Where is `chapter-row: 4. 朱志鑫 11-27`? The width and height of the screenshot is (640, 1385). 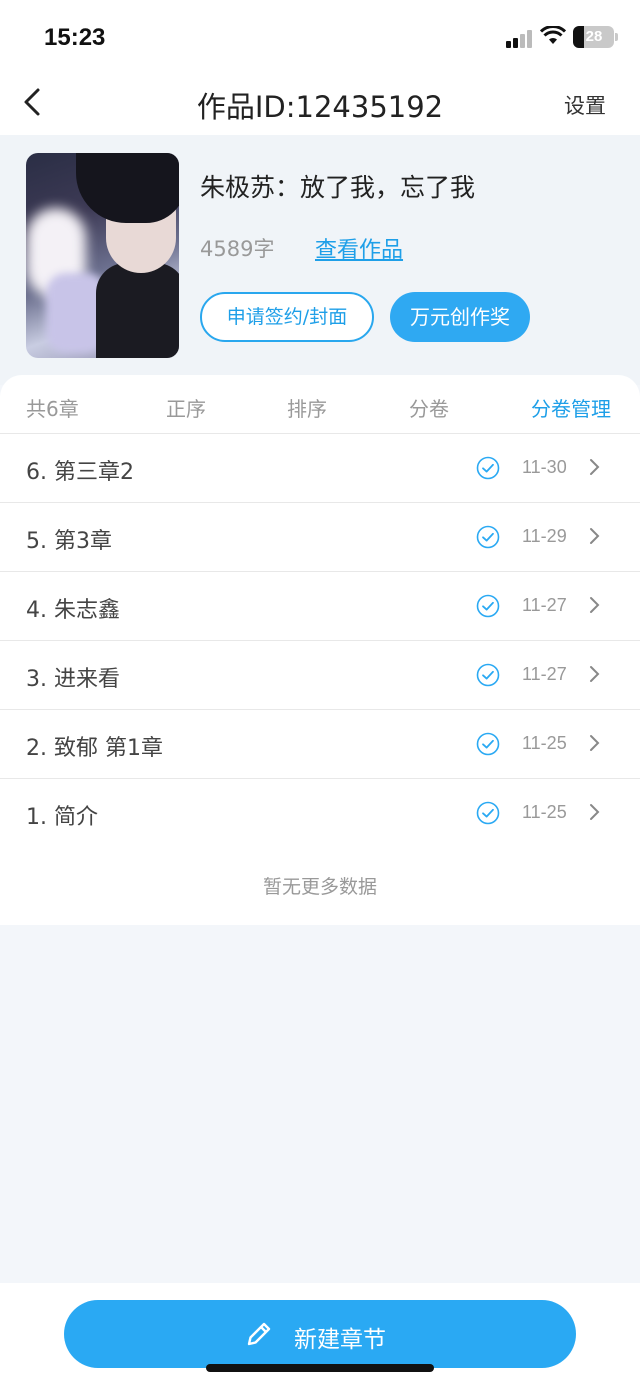 chapter-row: 4. 朱志鑫 11-27 is located at coordinates (320, 605).